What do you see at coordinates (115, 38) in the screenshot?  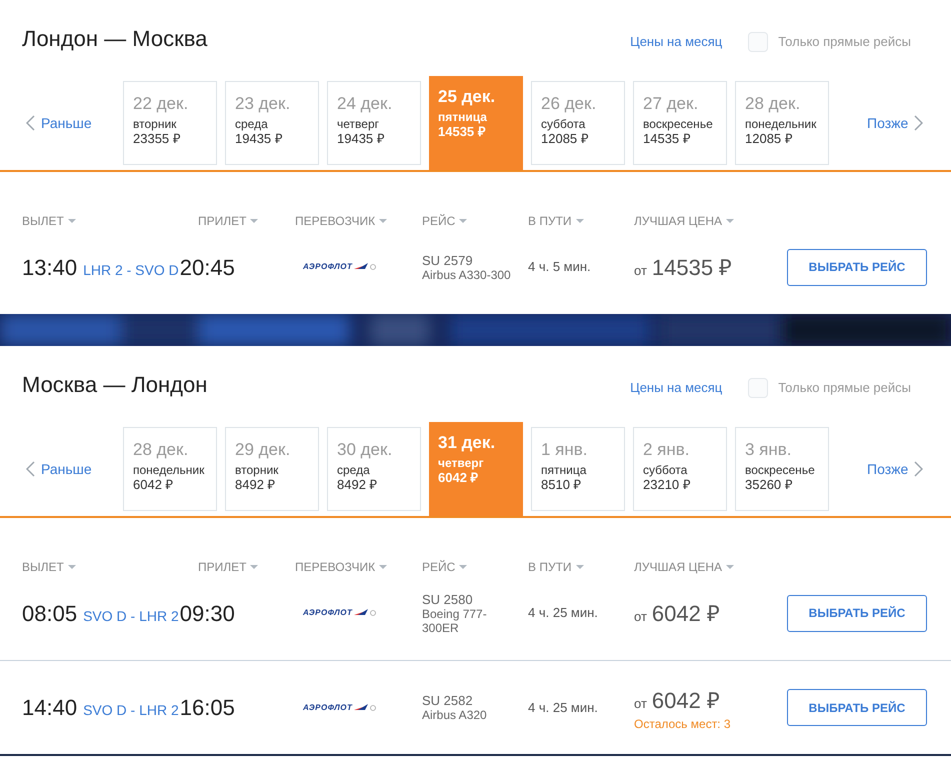 I see `route-title: Лондон — Москва` at bounding box center [115, 38].